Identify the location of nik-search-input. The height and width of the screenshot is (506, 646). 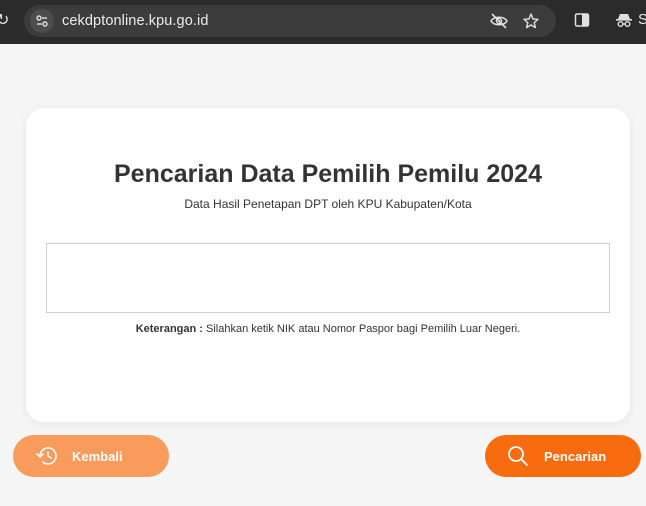
(328, 278).